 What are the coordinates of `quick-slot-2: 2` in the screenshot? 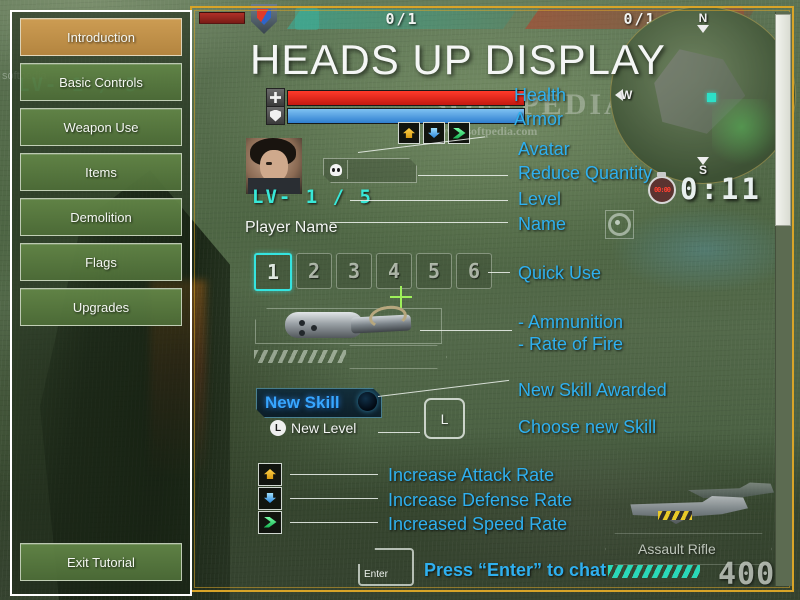 It's located at (314, 271).